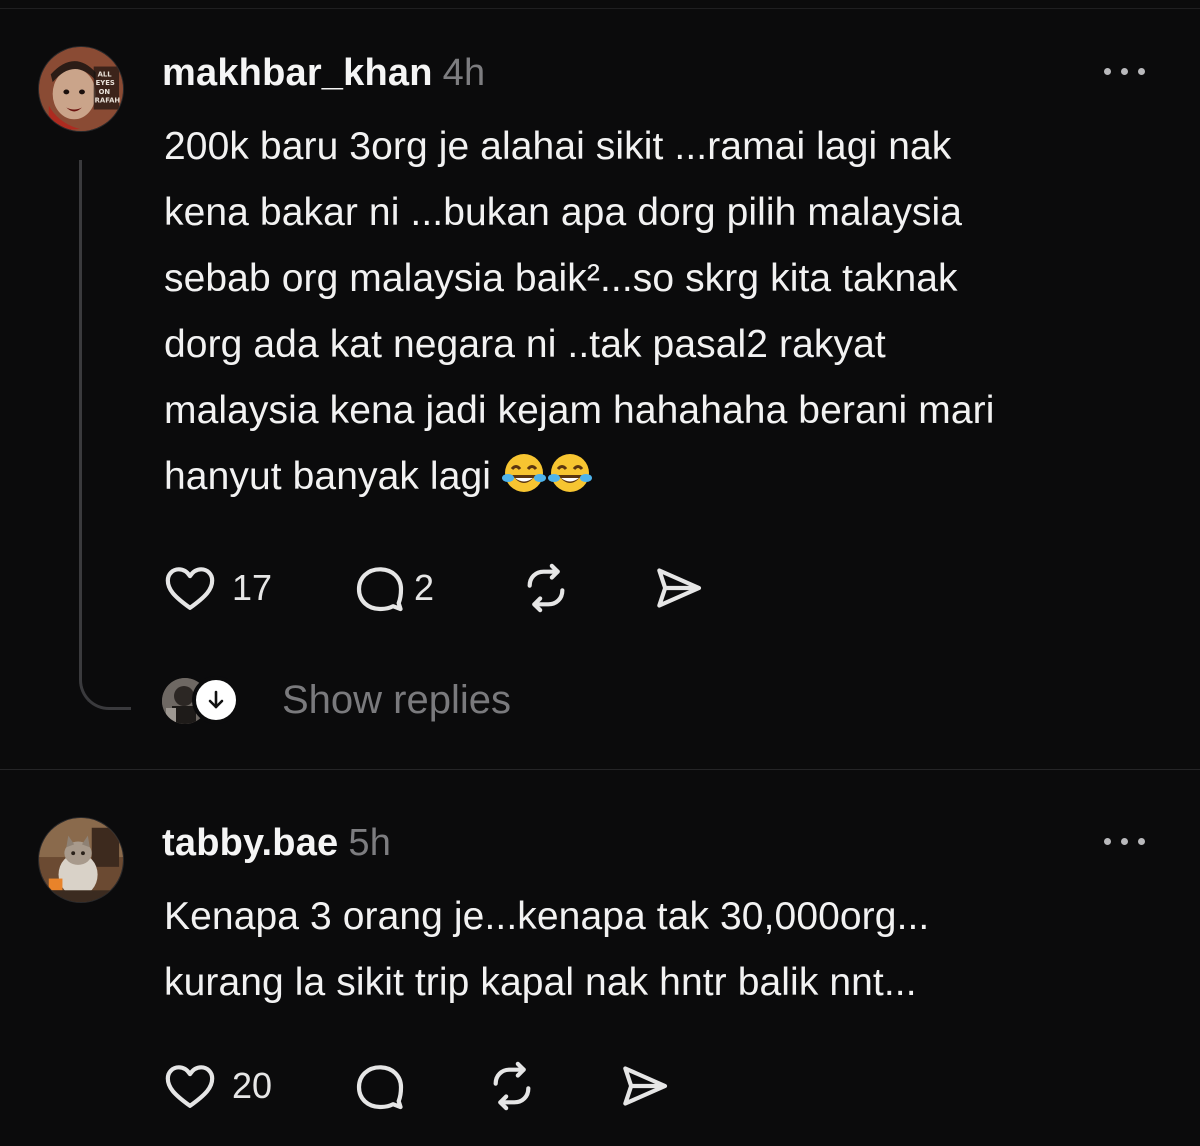 The image size is (1200, 1146). I want to click on like-button: 20, so click(217, 1086).